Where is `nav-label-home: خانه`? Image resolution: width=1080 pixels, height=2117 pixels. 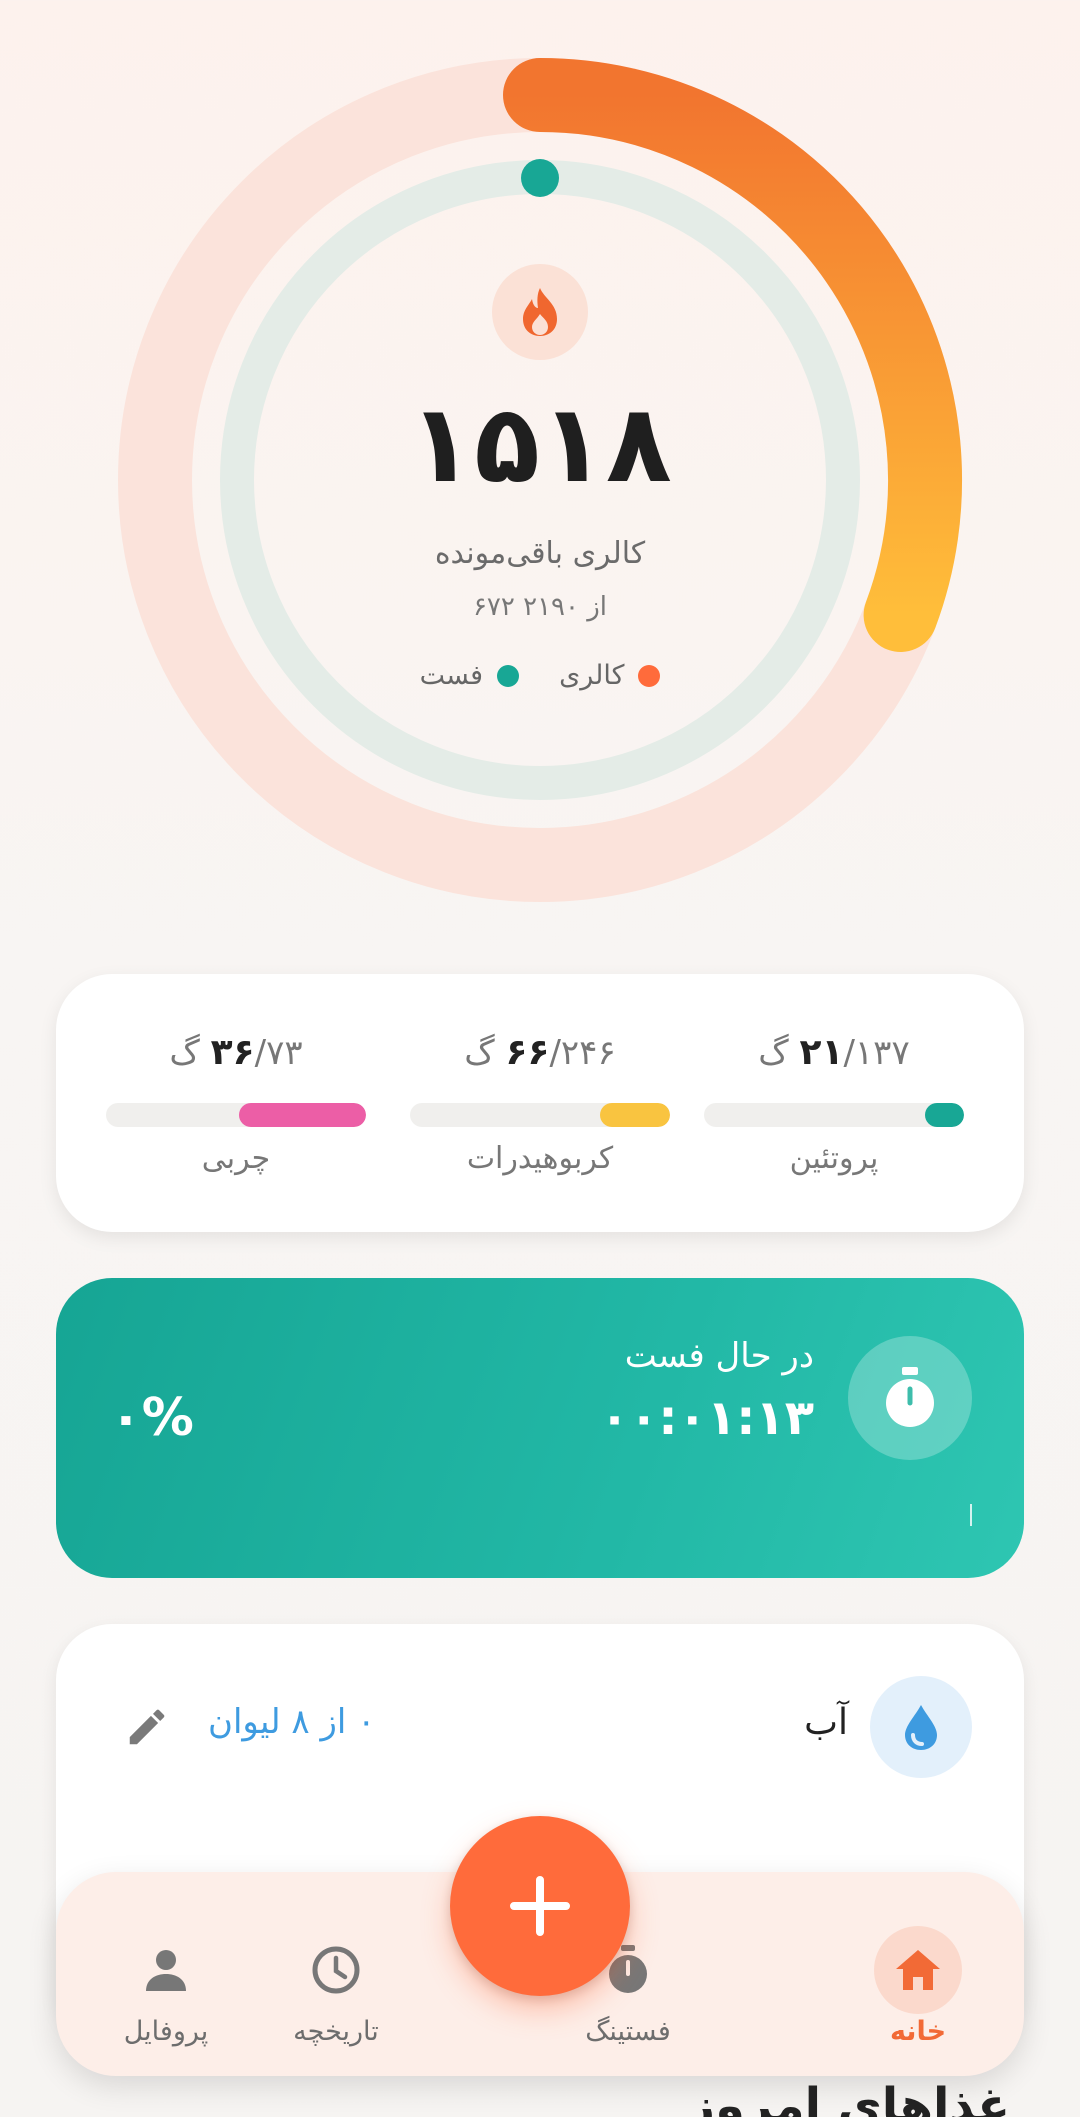 nav-label-home: خانه is located at coordinates (918, 2031).